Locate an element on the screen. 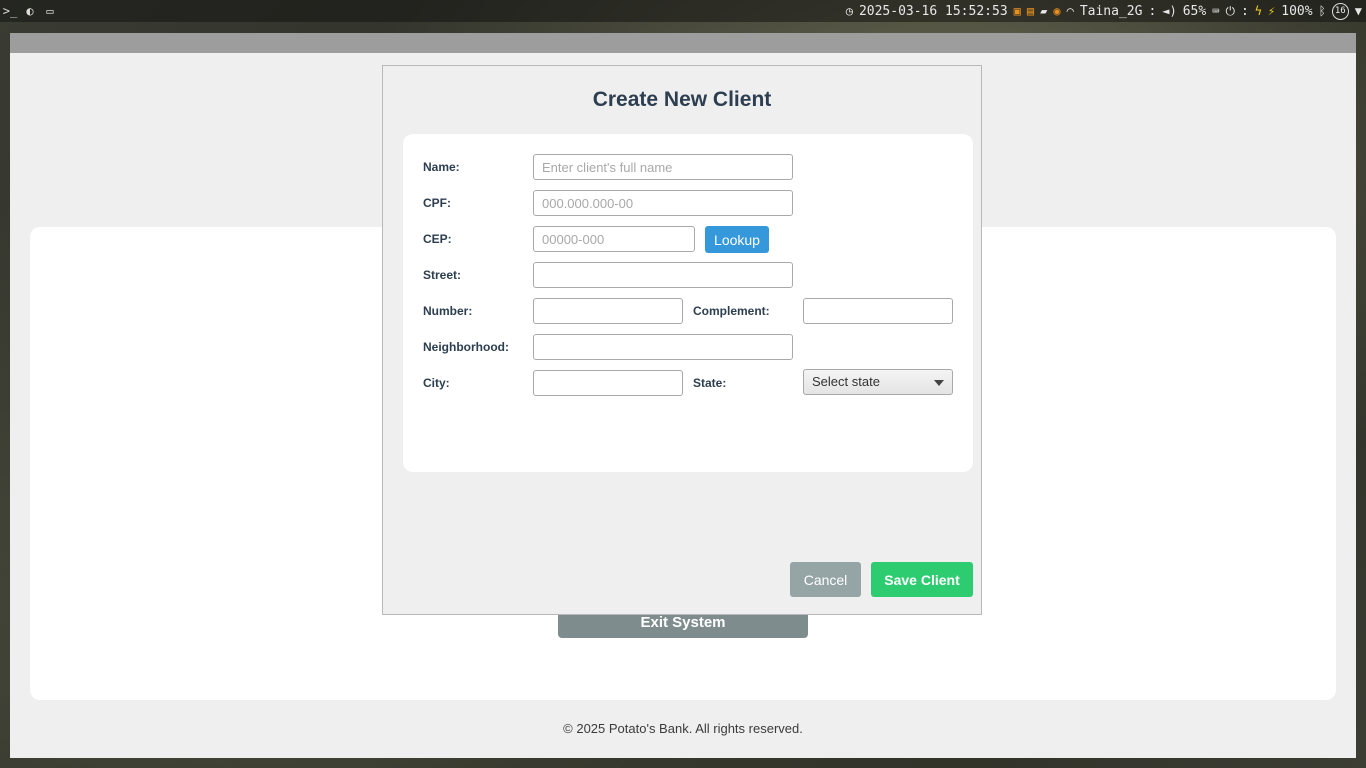 The image size is (1366, 768). street-input is located at coordinates (663, 275).